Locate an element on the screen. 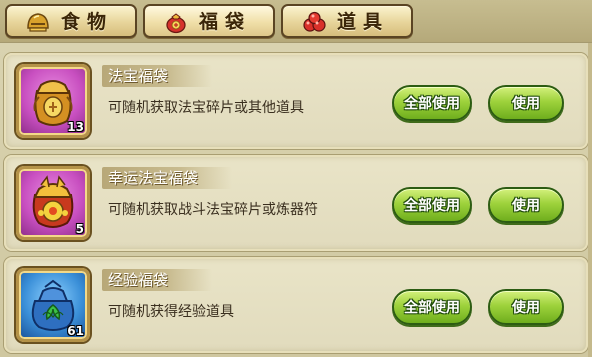  item-name: 幸运法宝福袋 is located at coordinates (153, 178).